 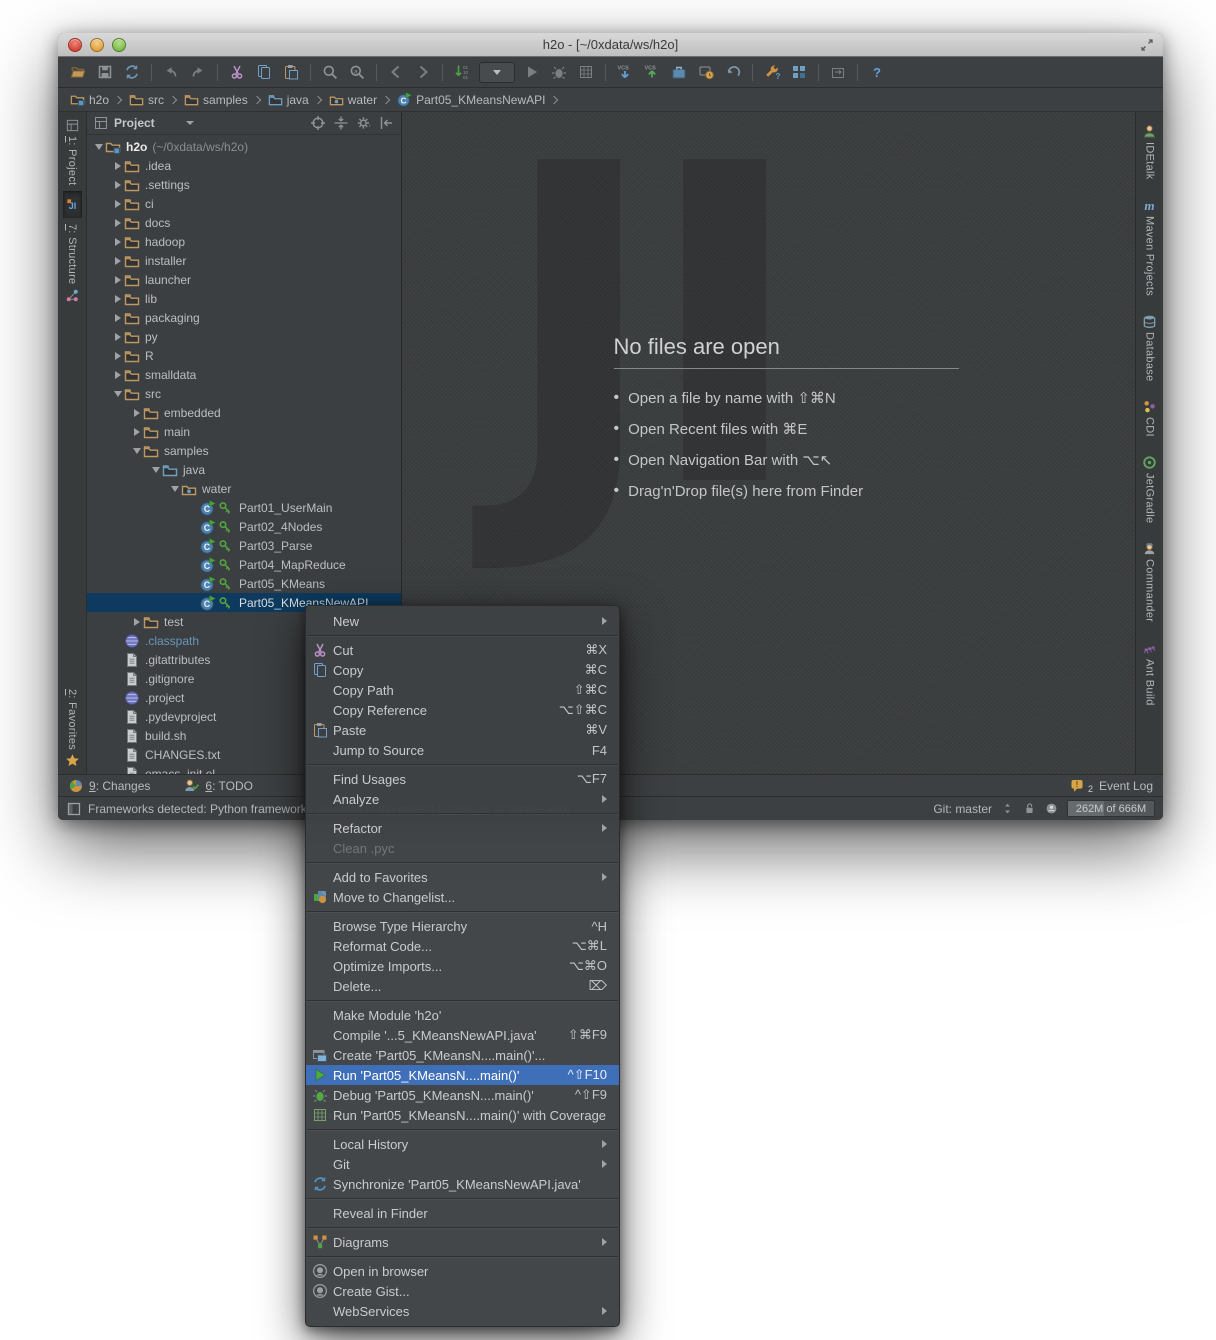 What do you see at coordinates (706, 72) in the screenshot?
I see `changes-view-button` at bounding box center [706, 72].